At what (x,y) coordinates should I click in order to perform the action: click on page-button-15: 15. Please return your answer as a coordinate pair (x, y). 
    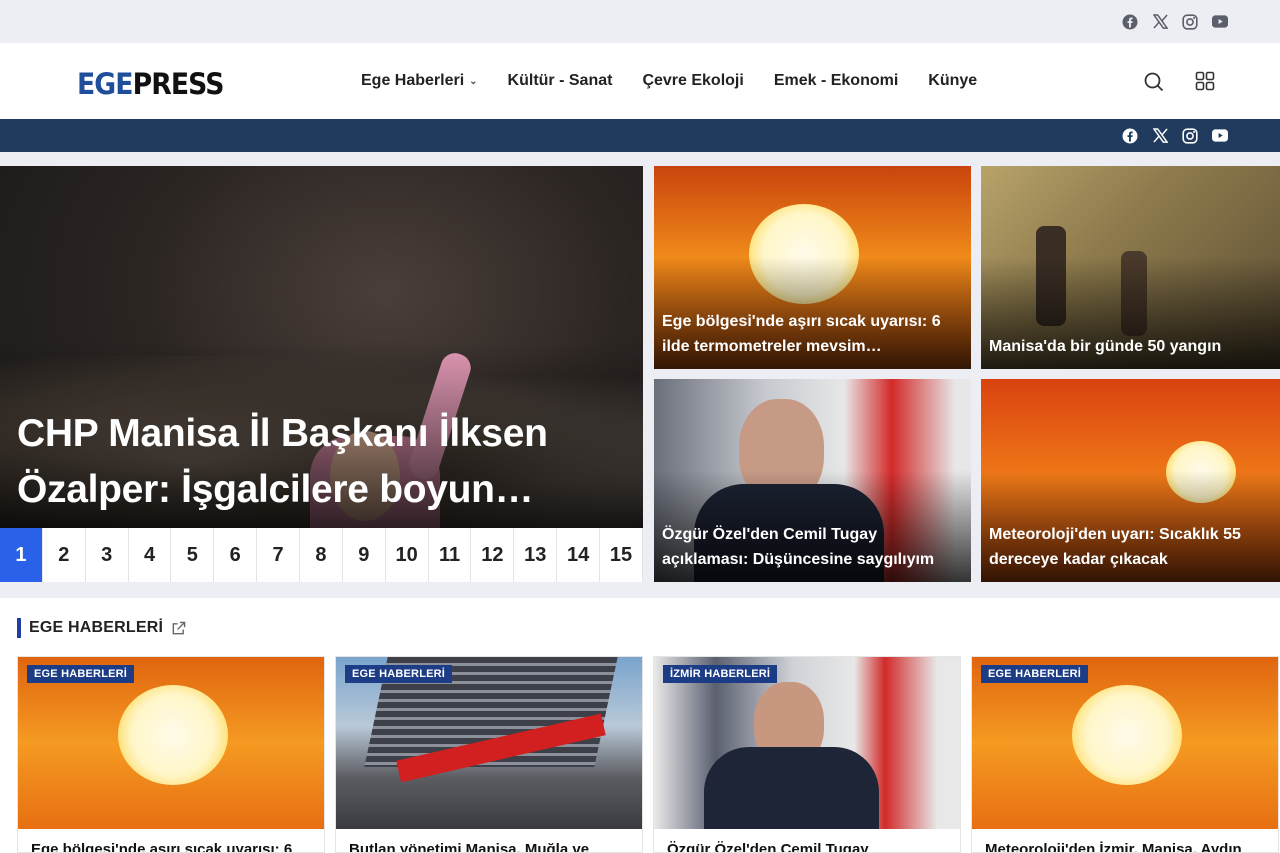
    Looking at the image, I should click on (621, 555).